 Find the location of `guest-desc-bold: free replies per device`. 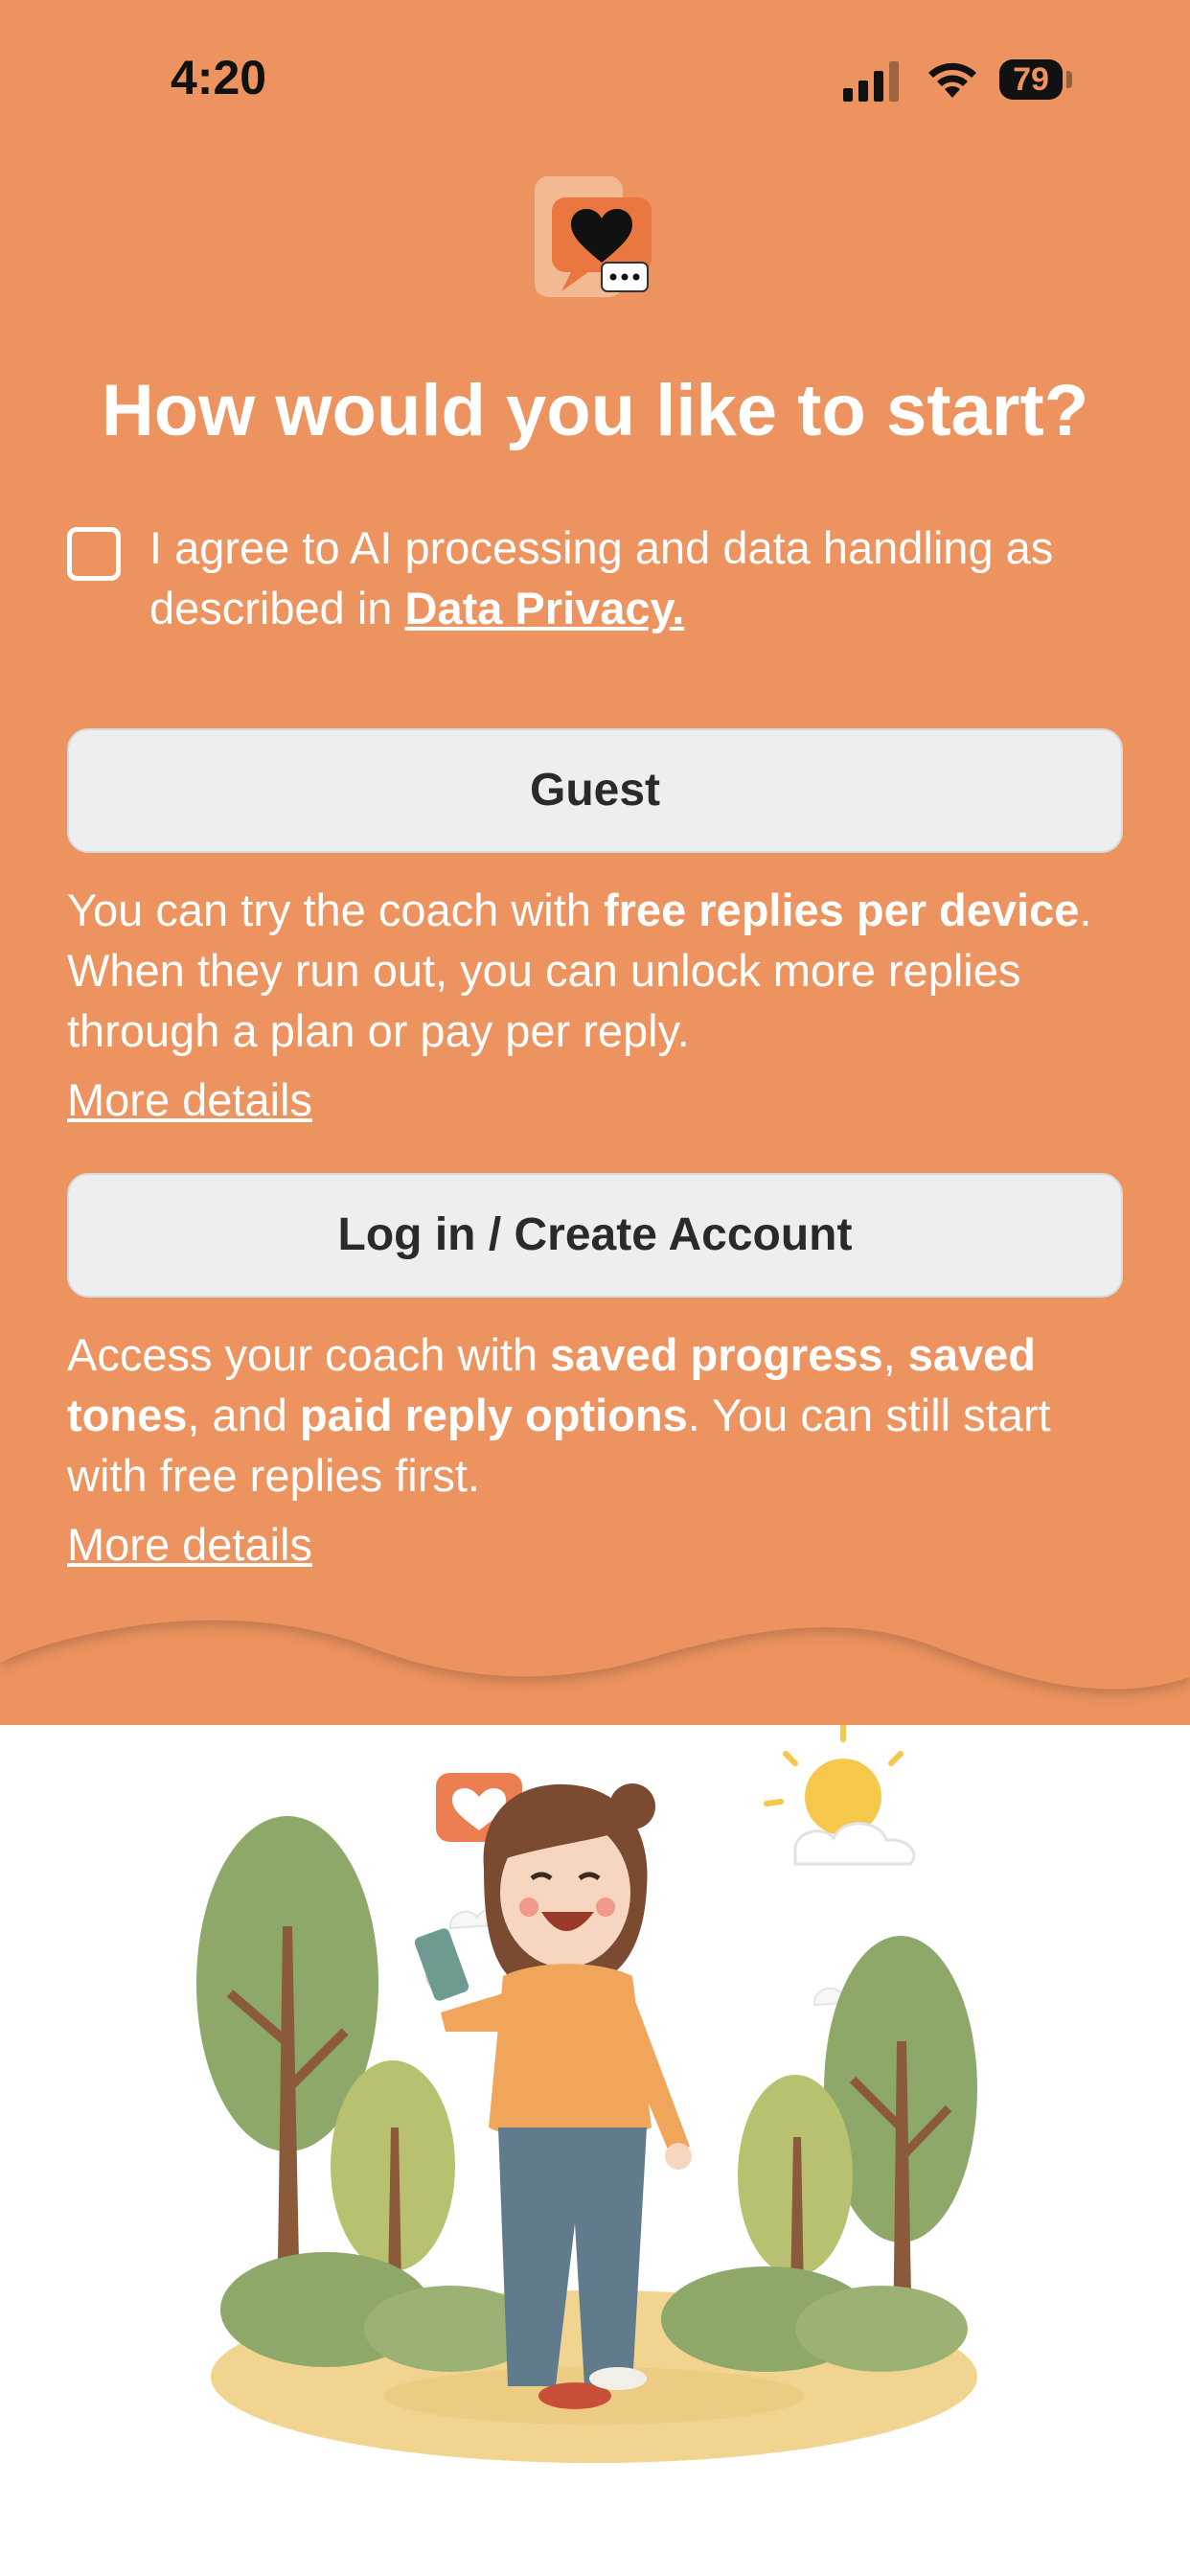

guest-desc-bold: free replies per device is located at coordinates (842, 910).